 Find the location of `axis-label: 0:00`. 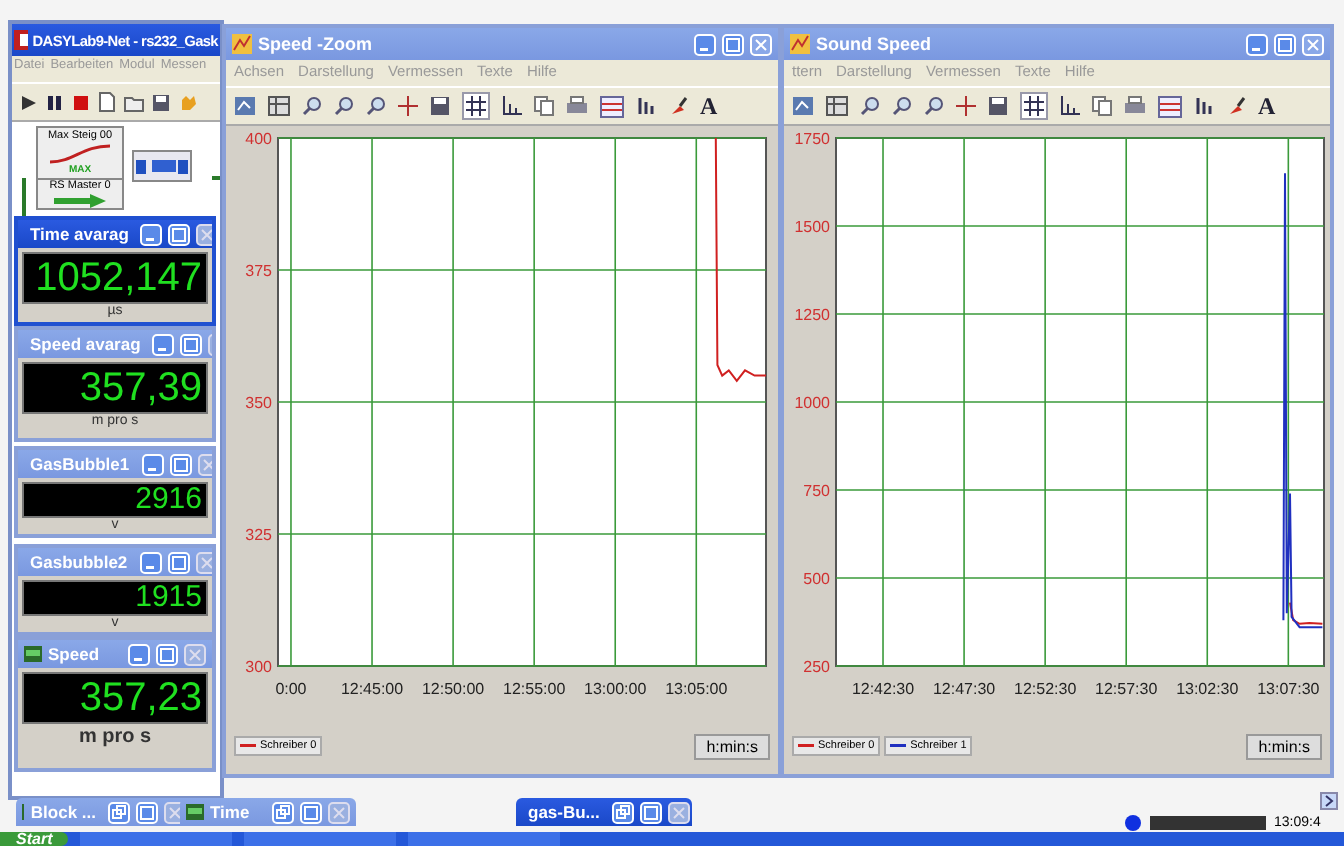

axis-label: 0:00 is located at coordinates (291, 689).